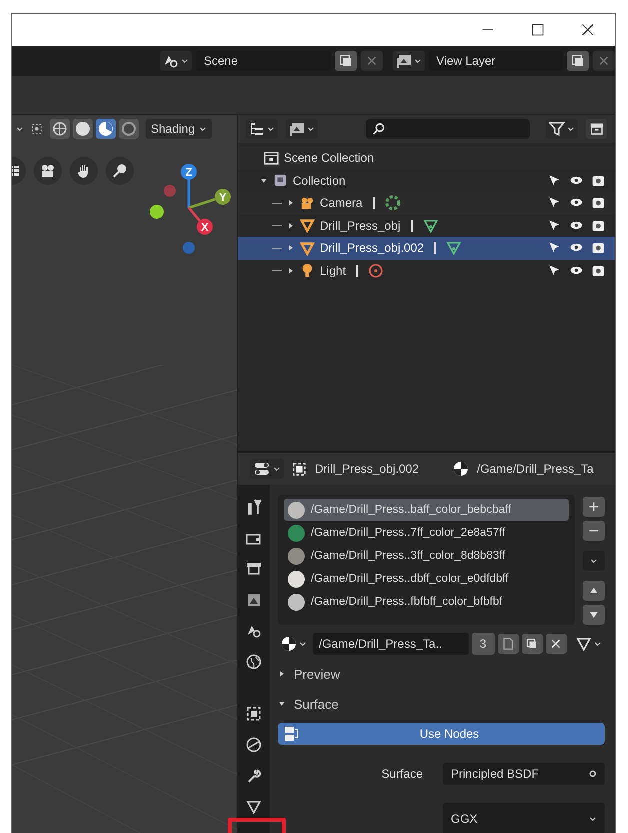 The width and height of the screenshot is (628, 833). Describe the element at coordinates (271, 158) in the screenshot. I see `scene-collection-icon` at that location.